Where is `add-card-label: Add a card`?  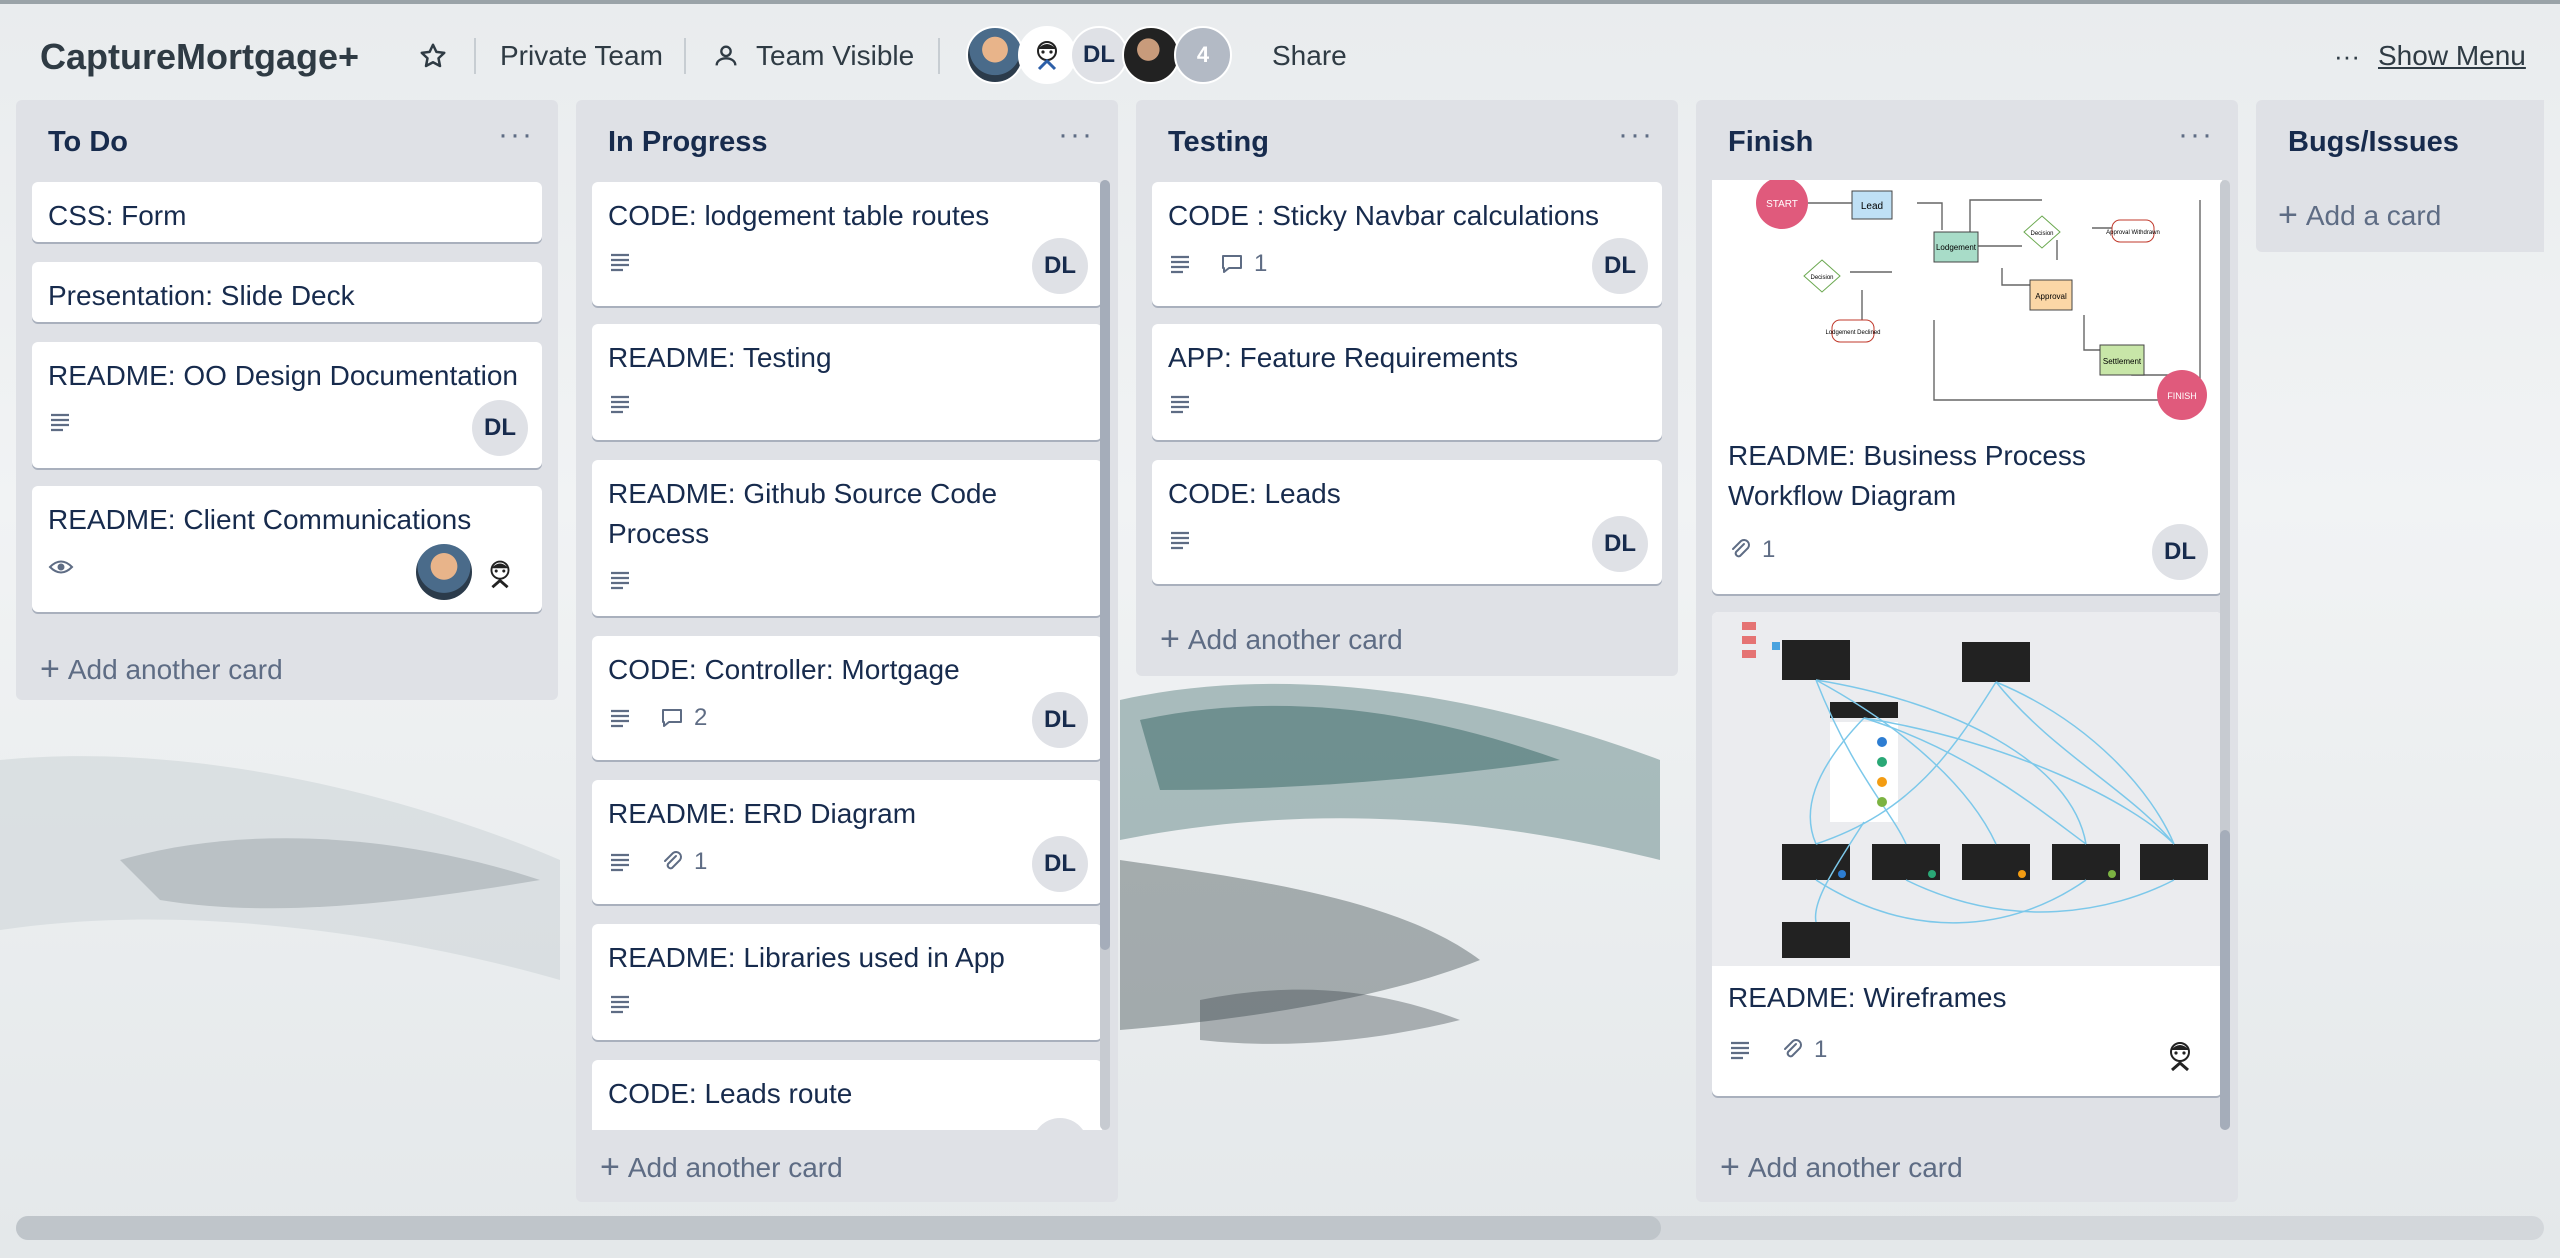 add-card-label: Add a card is located at coordinates (2373, 215).